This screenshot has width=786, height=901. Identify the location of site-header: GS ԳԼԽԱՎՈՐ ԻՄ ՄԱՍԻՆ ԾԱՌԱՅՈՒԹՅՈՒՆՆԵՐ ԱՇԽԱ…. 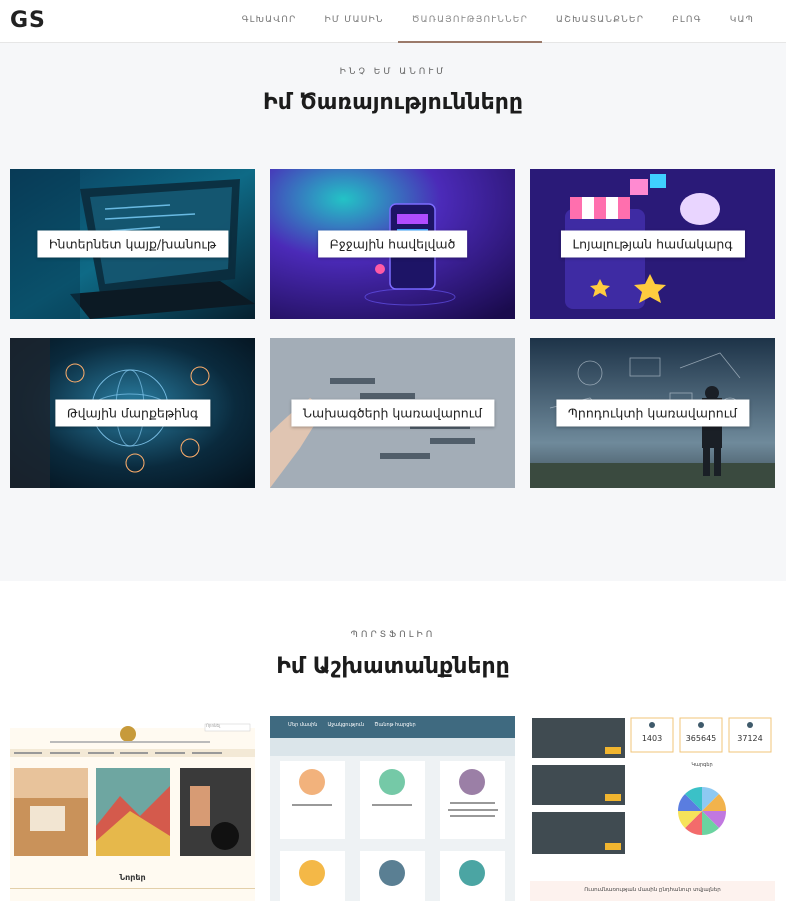
(393, 21).